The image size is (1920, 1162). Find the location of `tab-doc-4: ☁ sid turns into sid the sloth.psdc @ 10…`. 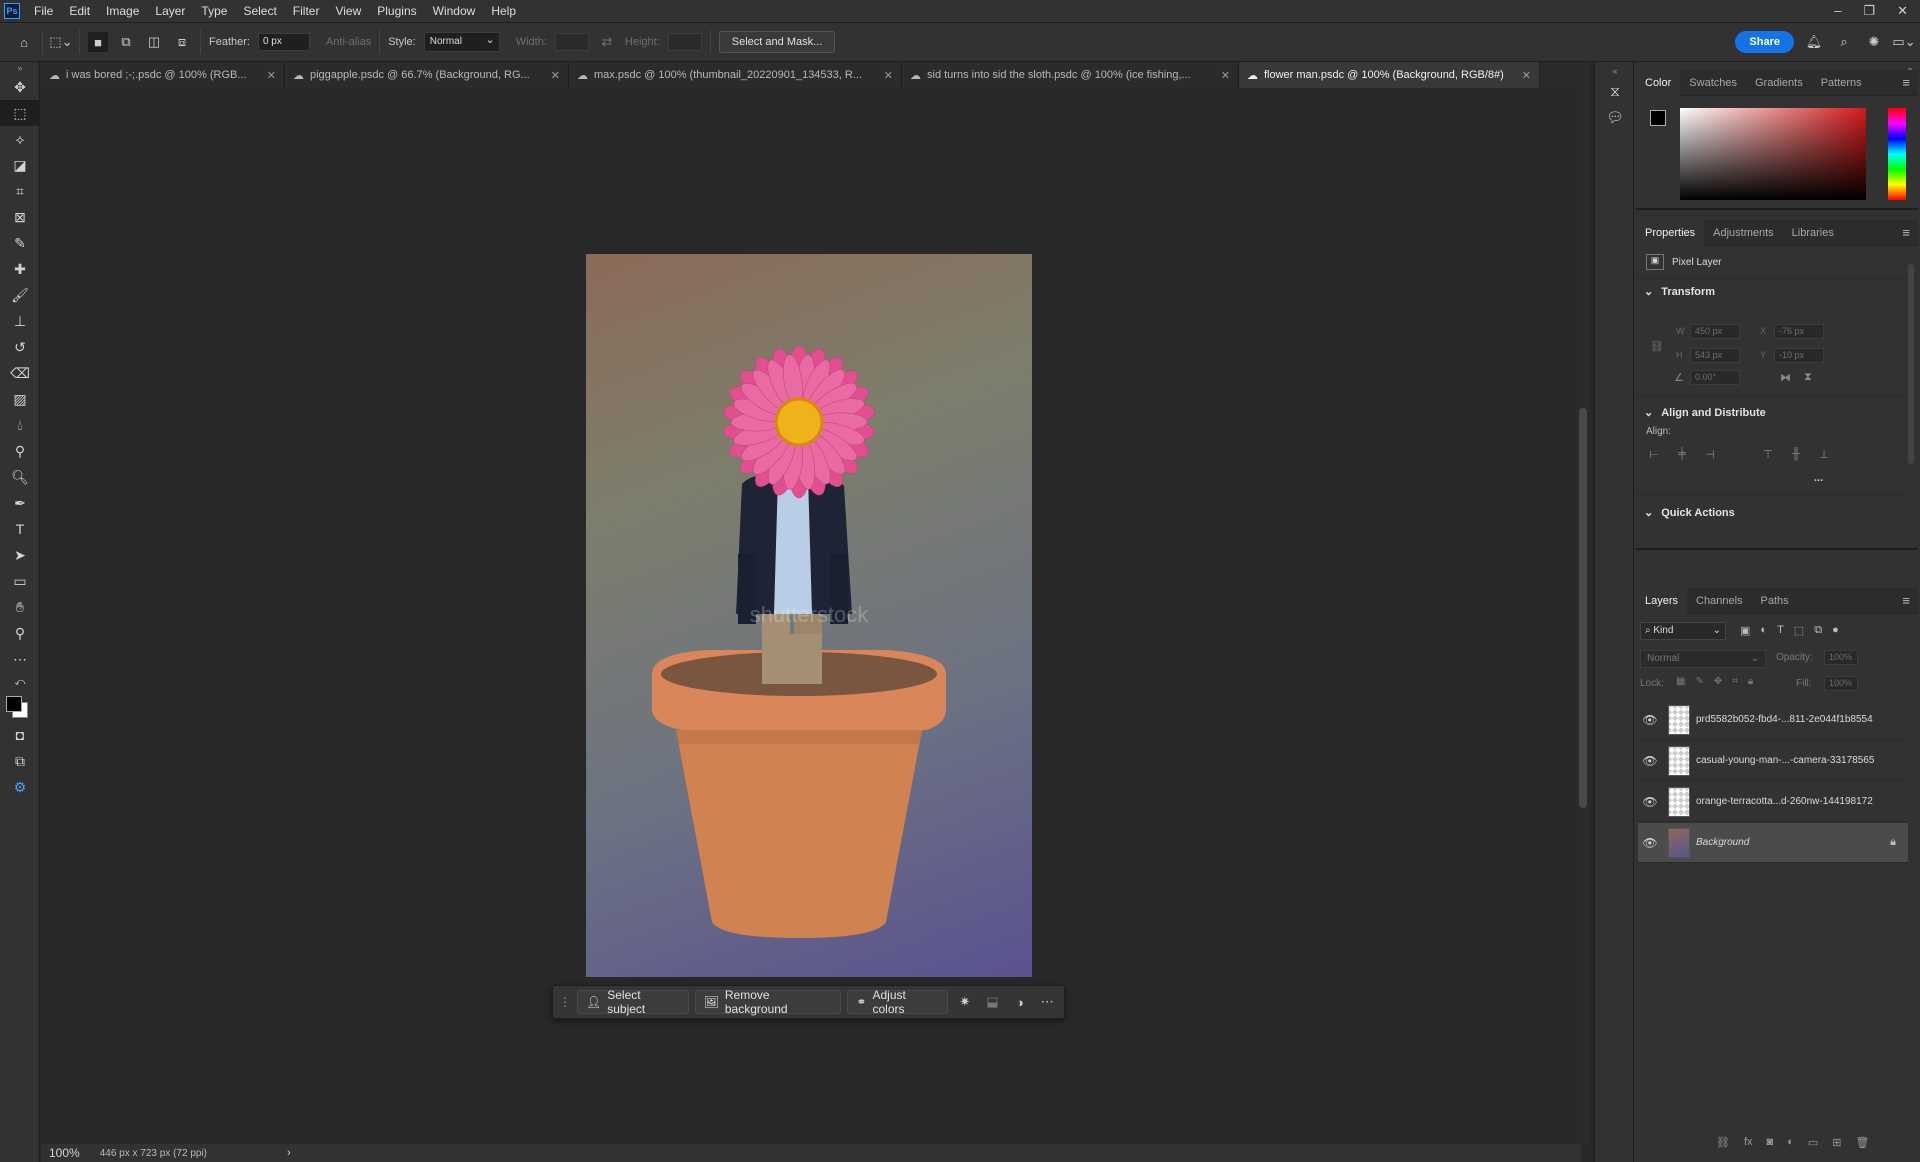

tab-doc-4: ☁ sid turns into sid the sloth.psdc @ 10… is located at coordinates (1070, 75).